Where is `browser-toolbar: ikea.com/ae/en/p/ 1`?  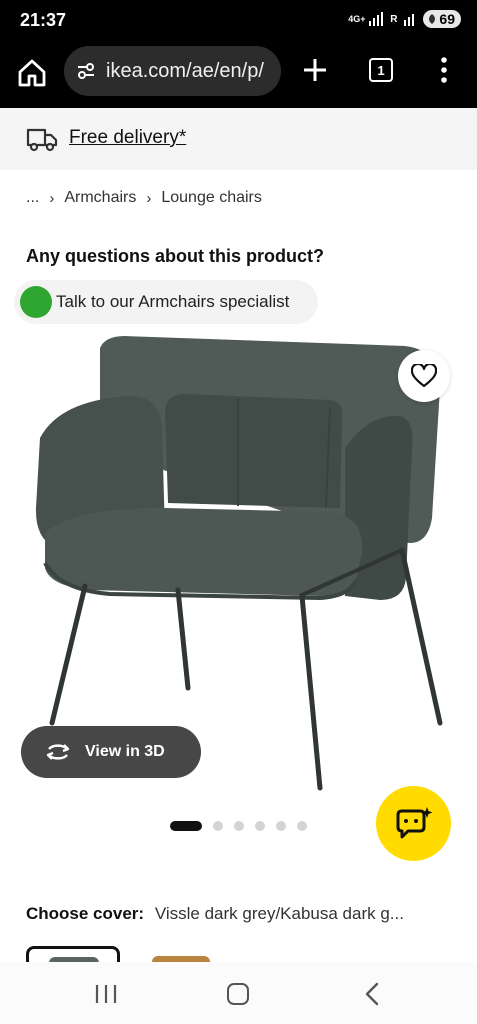
browser-toolbar: ikea.com/ae/en/p/ 1 is located at coordinates (238, 74).